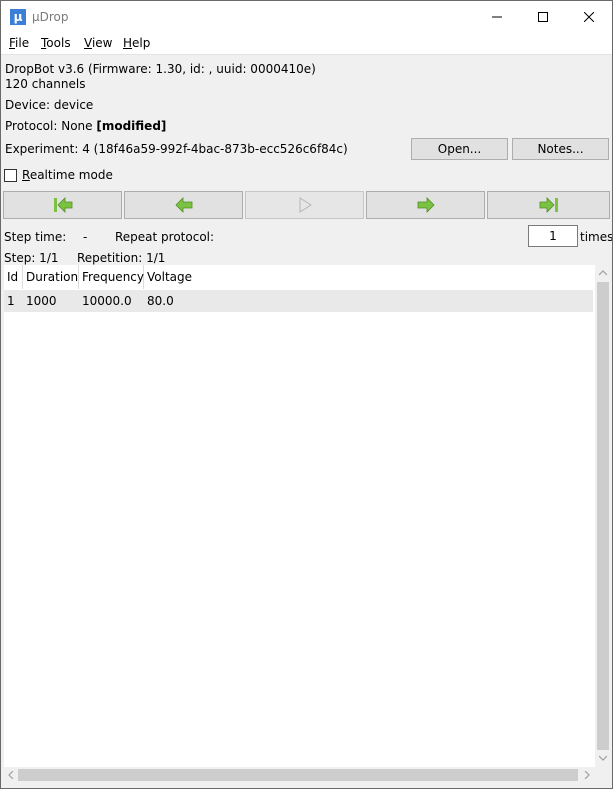 The image size is (613, 789). I want to click on skip-to-last-icon, so click(548, 205).